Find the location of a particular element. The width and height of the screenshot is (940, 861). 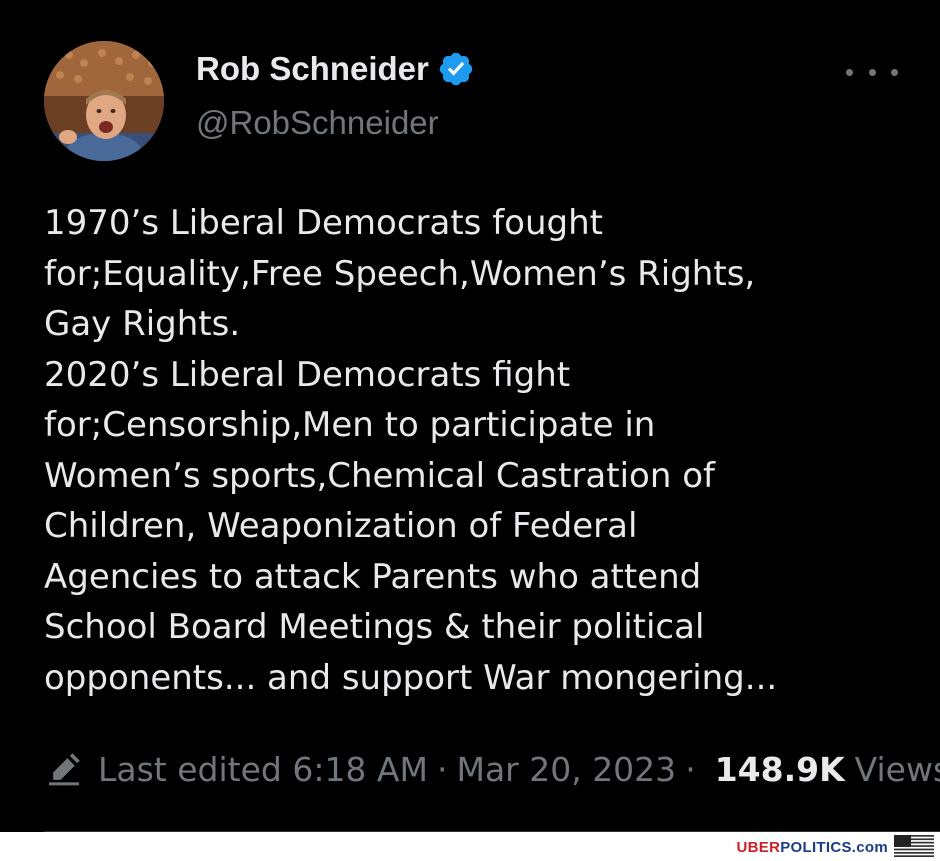

us-flag-icon is located at coordinates (914, 846).